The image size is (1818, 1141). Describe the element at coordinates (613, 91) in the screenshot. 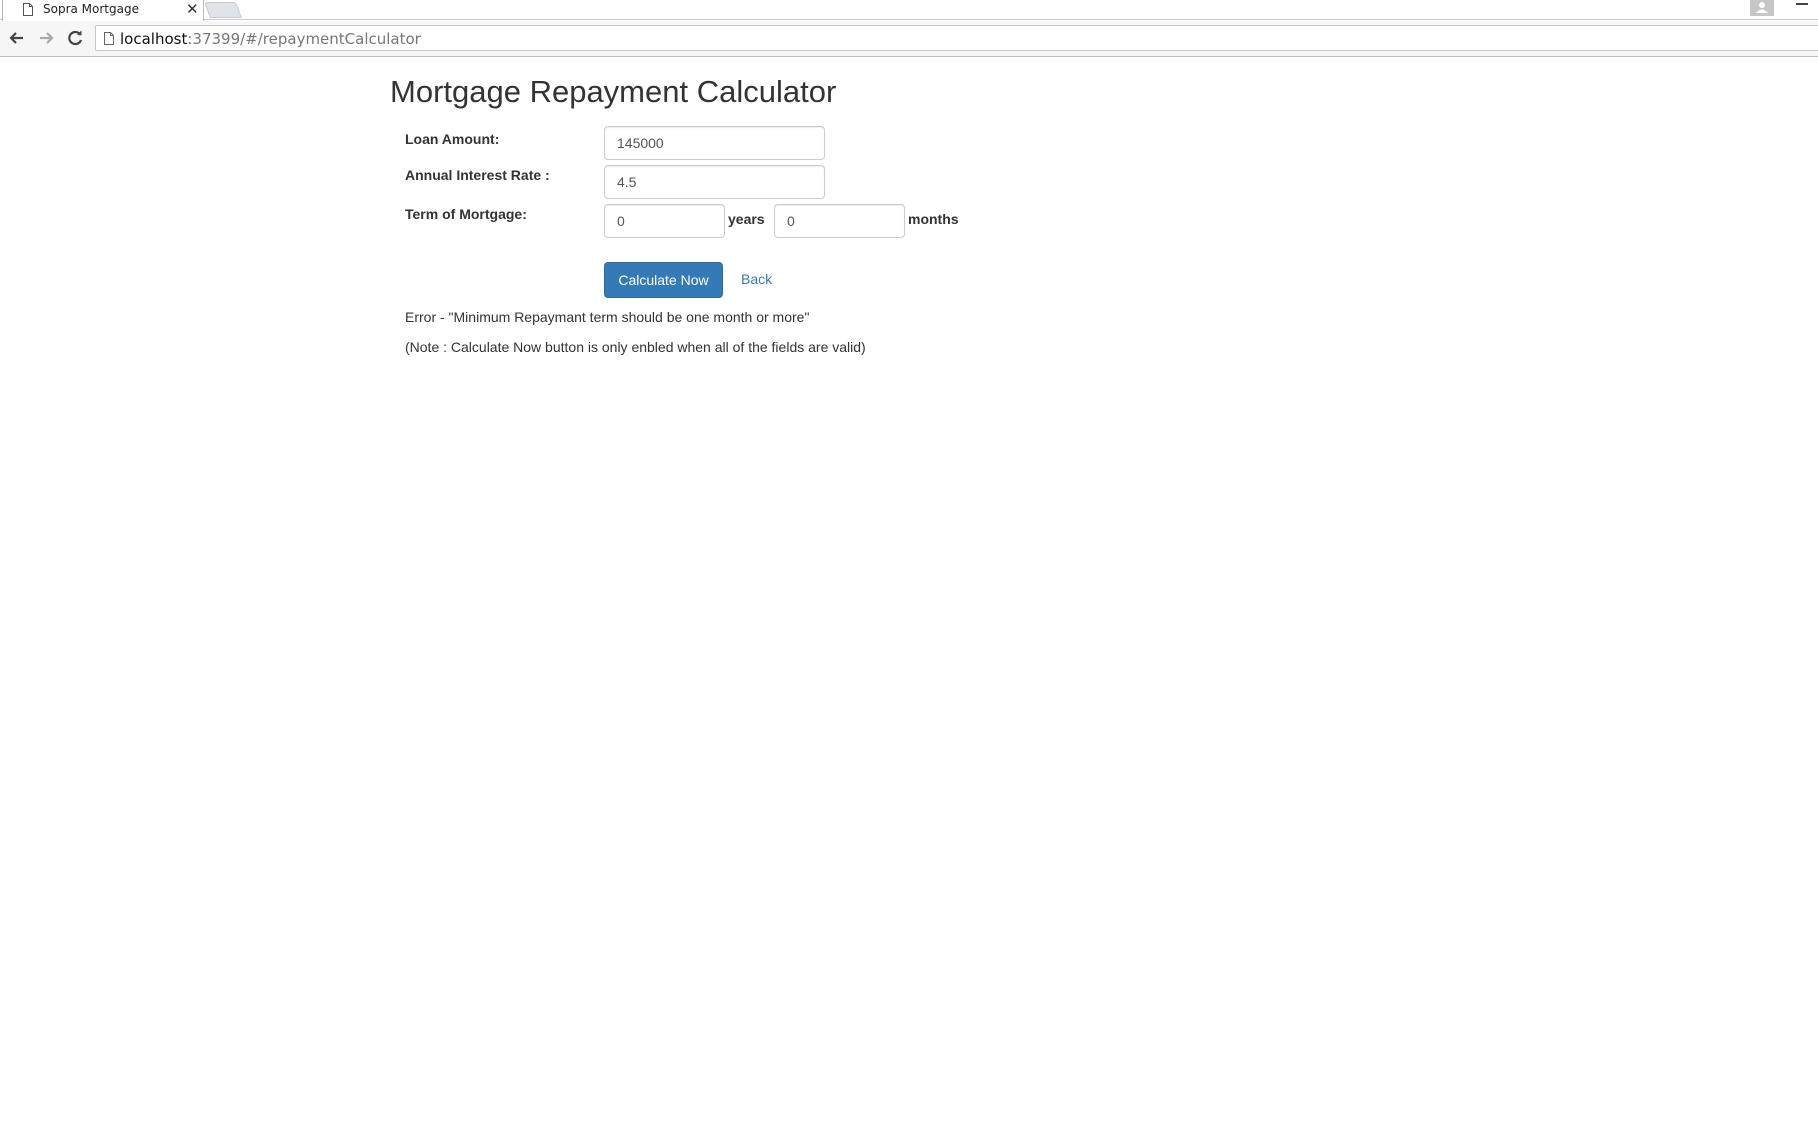

I see `page-title: Mortgage Repayment Calculator` at that location.